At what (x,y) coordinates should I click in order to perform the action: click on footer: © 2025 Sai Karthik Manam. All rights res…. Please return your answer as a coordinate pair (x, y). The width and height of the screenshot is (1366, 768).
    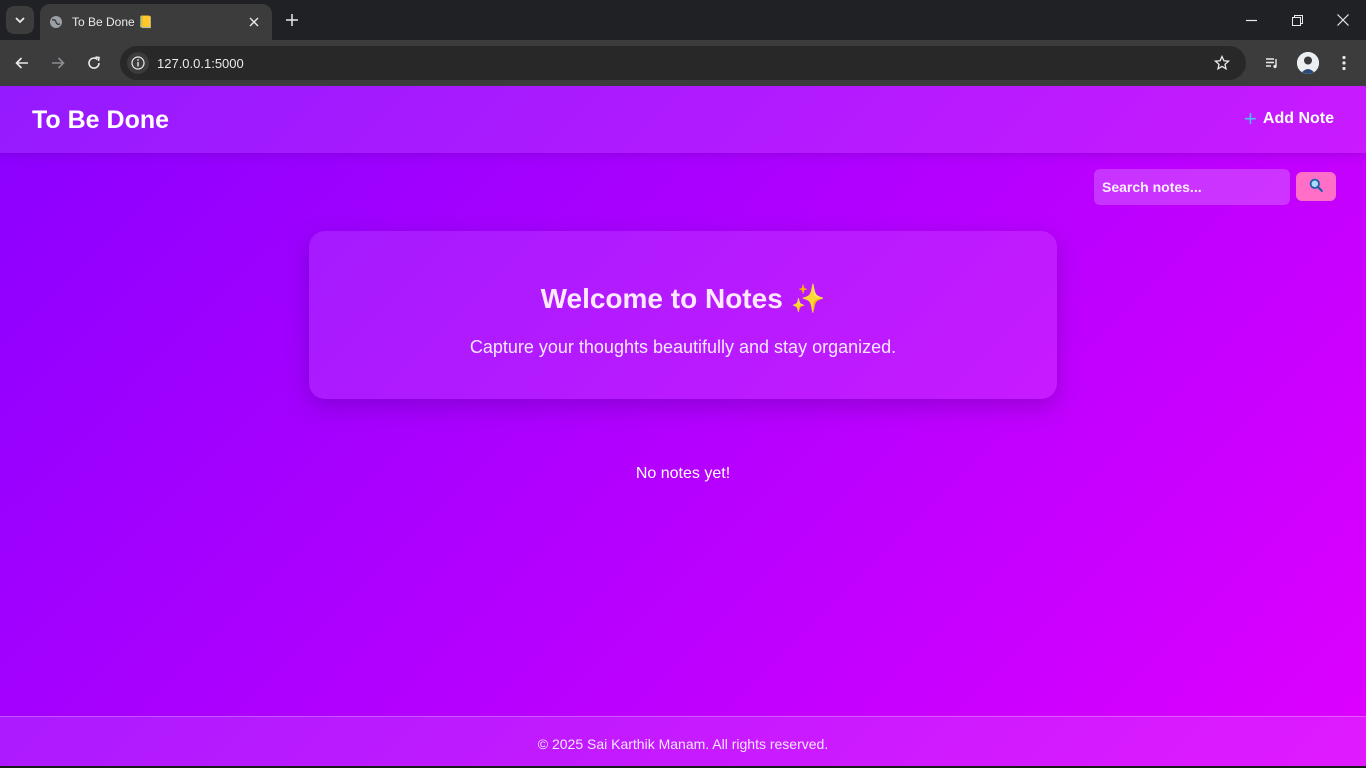
    Looking at the image, I should click on (683, 741).